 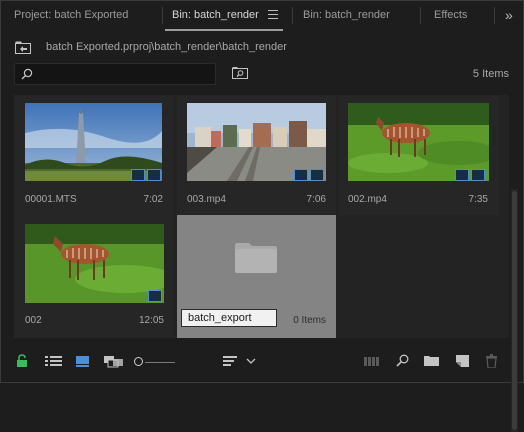 What do you see at coordinates (82, 361) in the screenshot?
I see `icon-view-icon` at bounding box center [82, 361].